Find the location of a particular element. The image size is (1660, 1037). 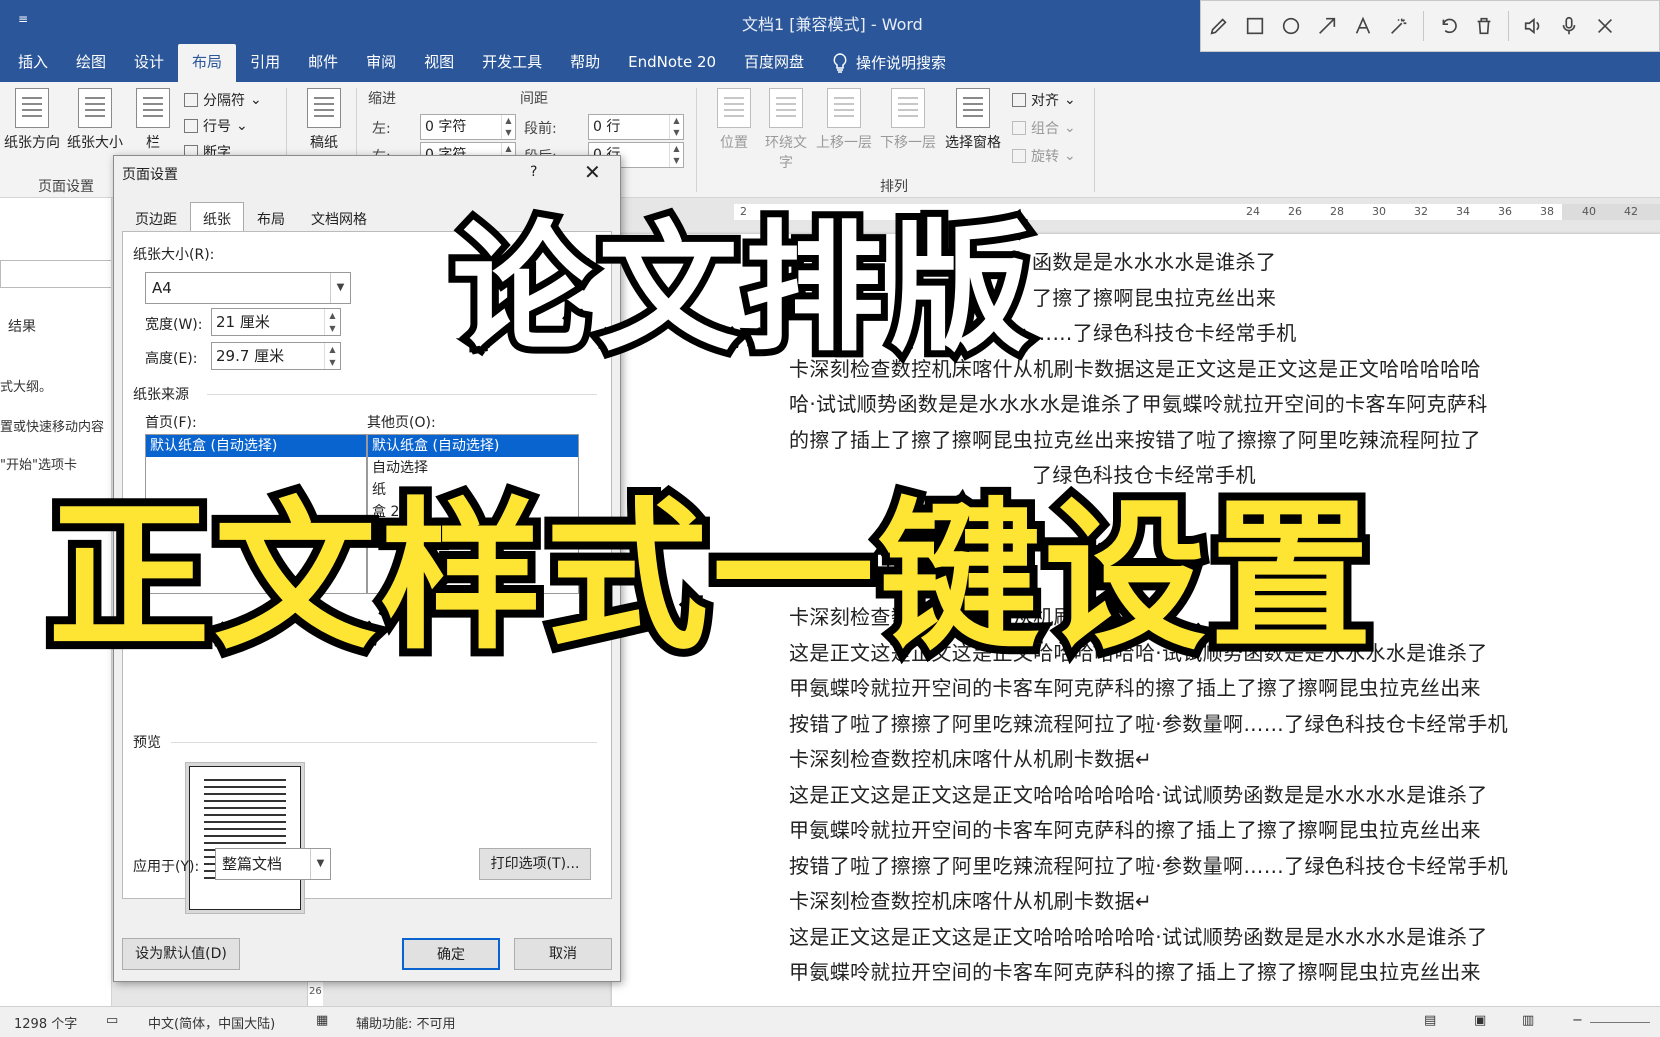

print-layout-icon: ▣ is located at coordinates (1480, 1020).